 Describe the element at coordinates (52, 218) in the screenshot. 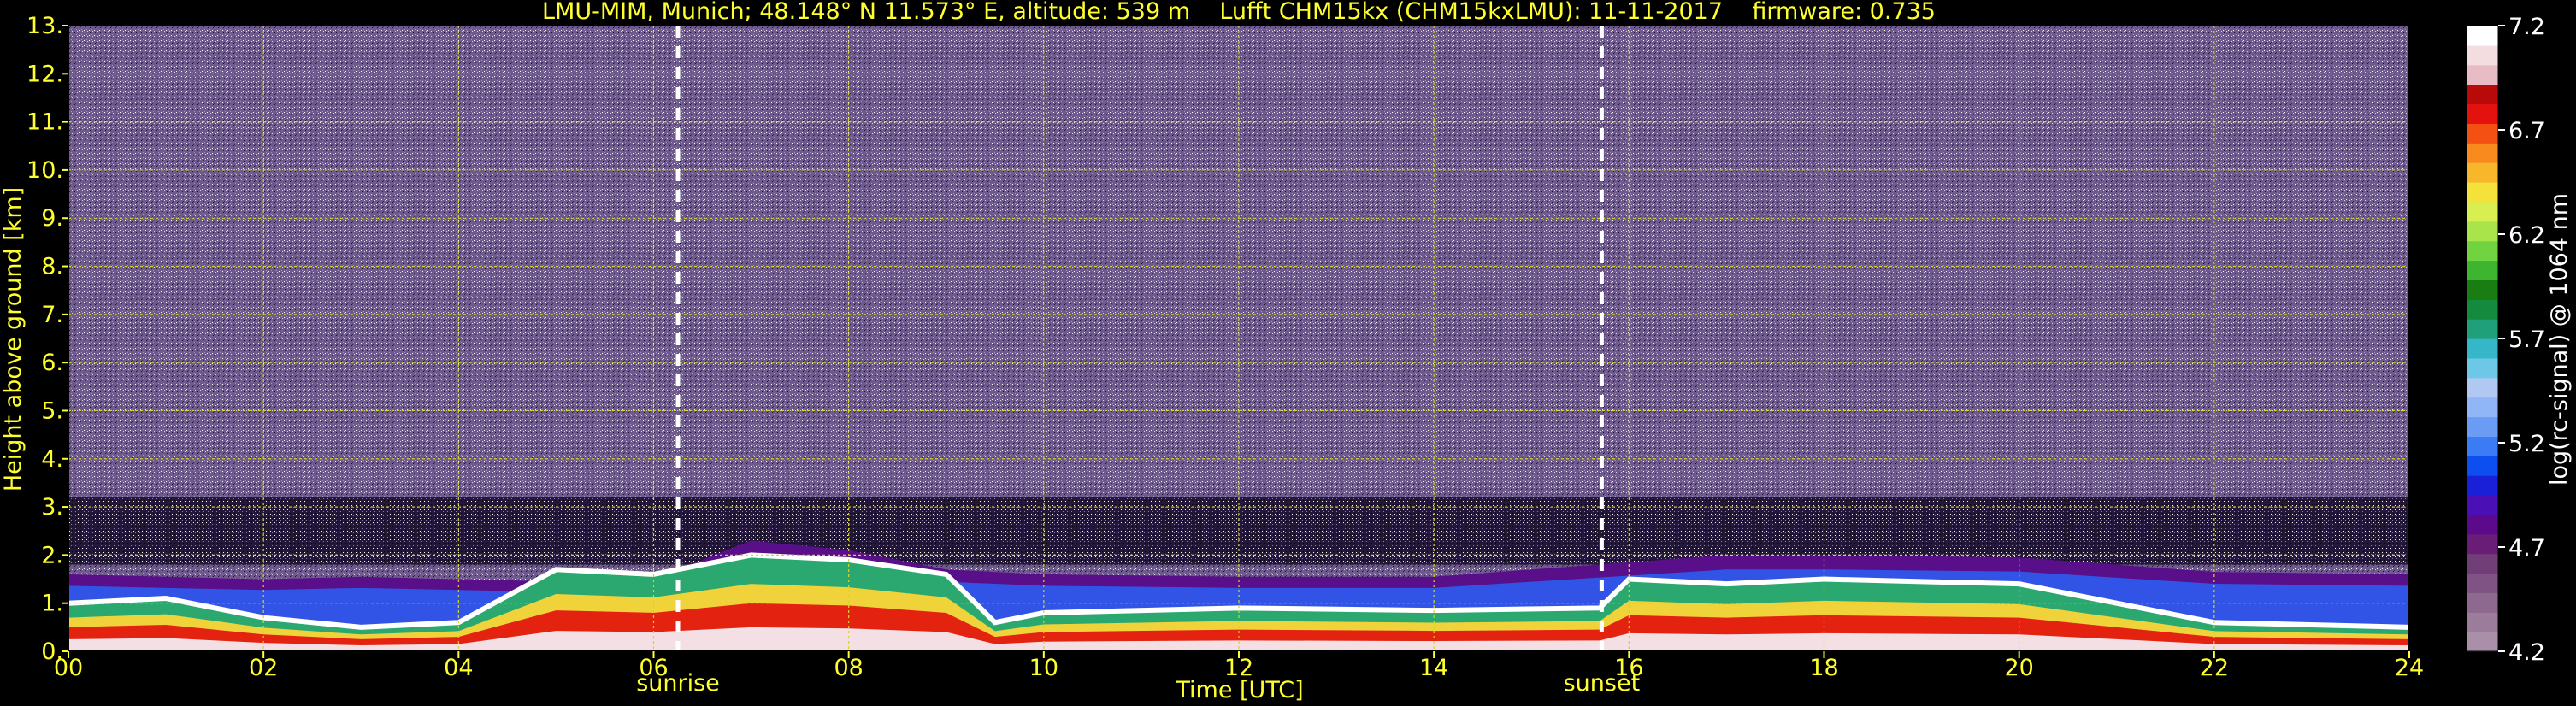

I see `y-tick-label: 9.` at that location.